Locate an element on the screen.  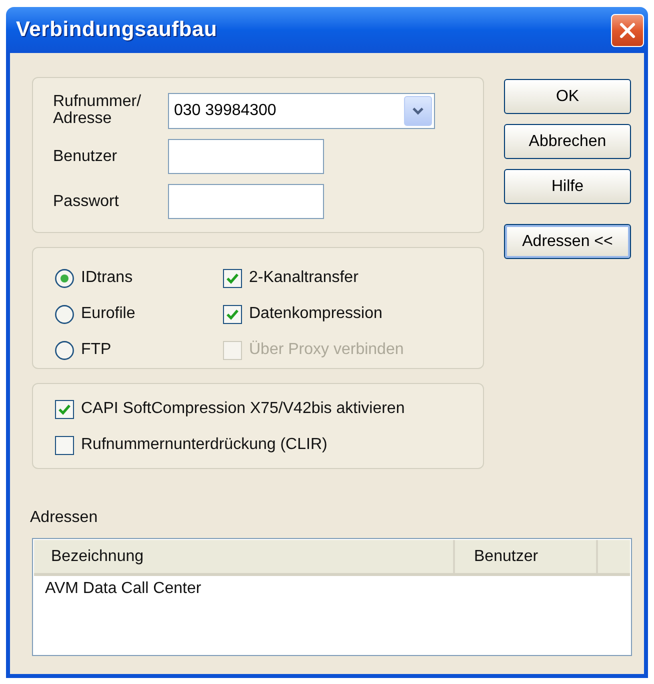
close-button is located at coordinates (627, 30).